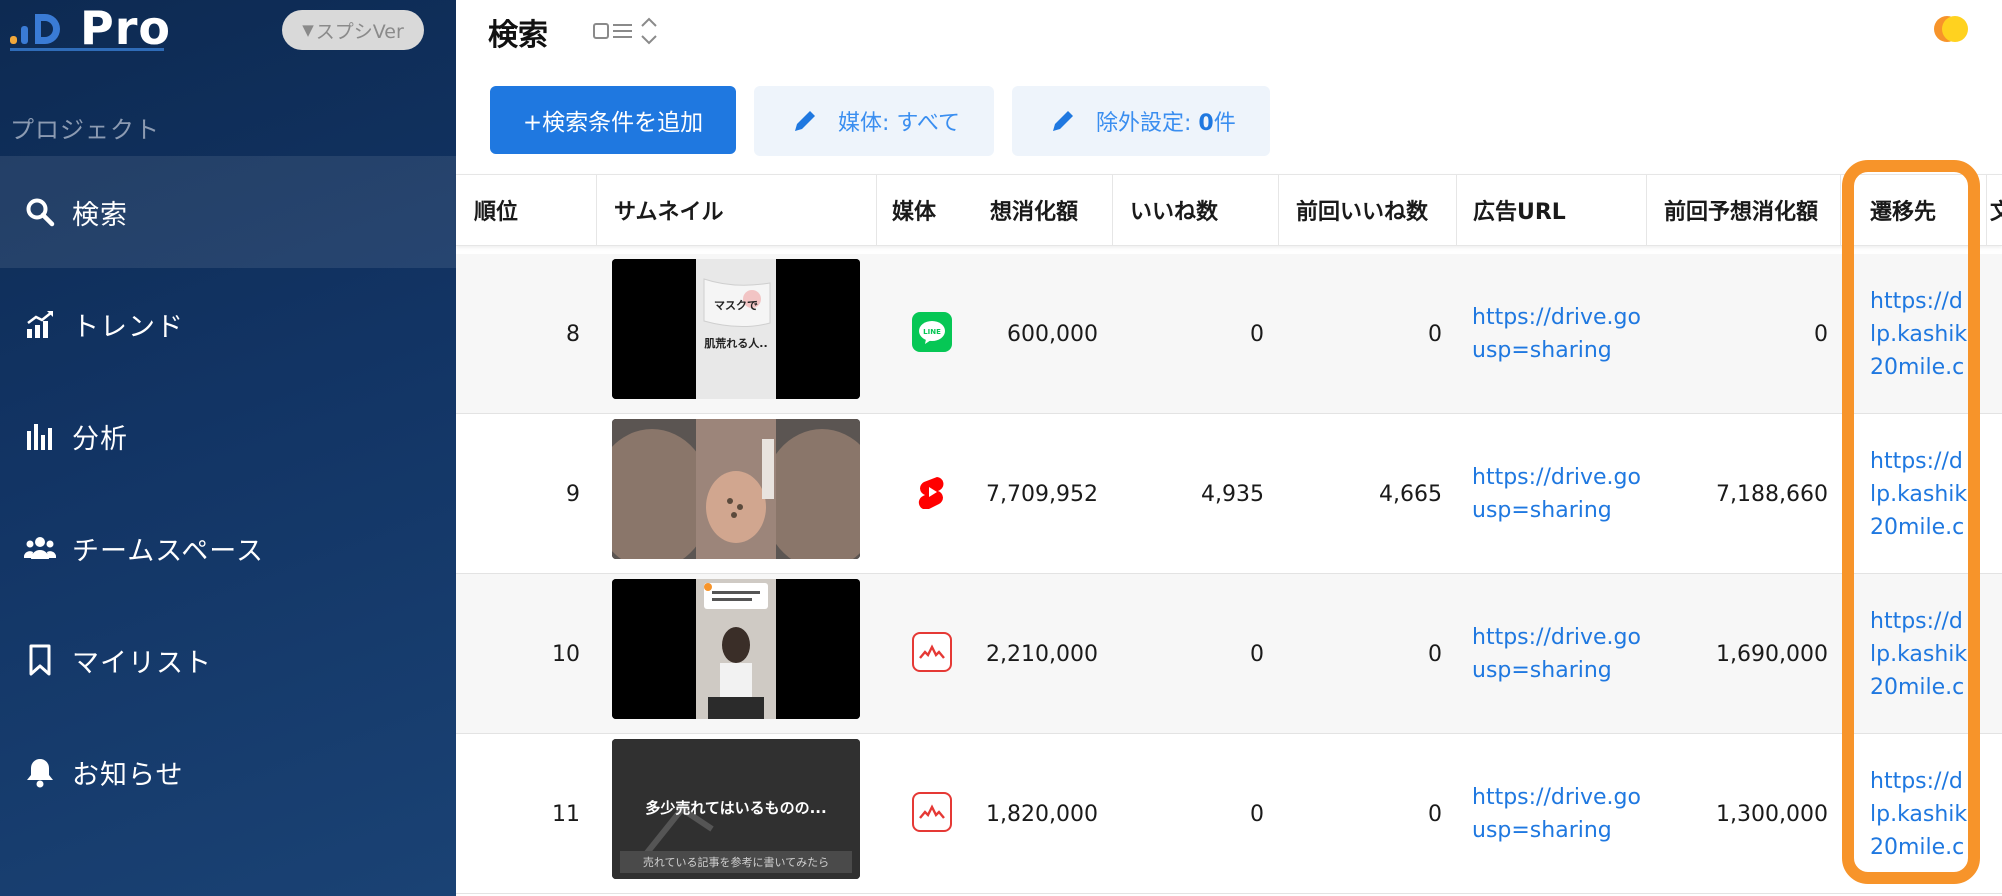  What do you see at coordinates (40, 324) in the screenshot?
I see `trend-chart-icon` at bounding box center [40, 324].